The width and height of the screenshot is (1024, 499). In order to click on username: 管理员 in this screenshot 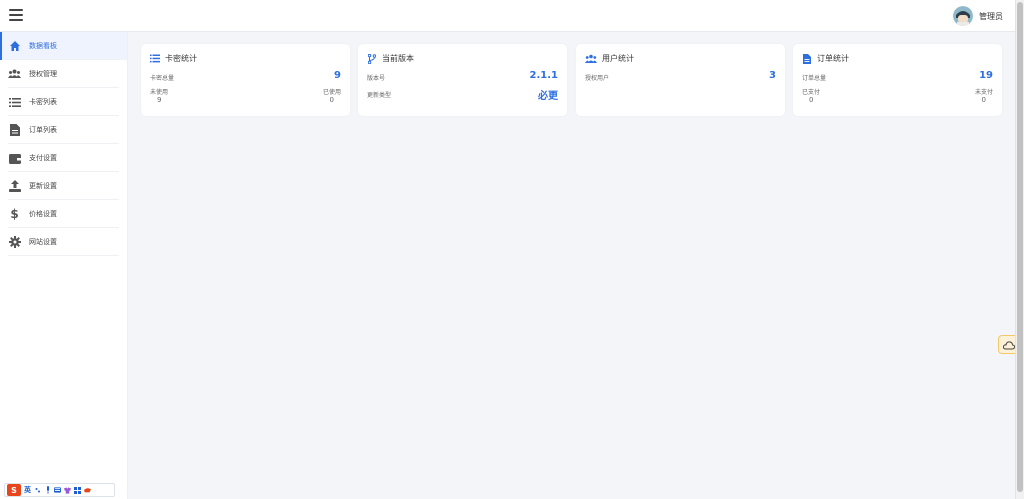, I will do `click(991, 16)`.